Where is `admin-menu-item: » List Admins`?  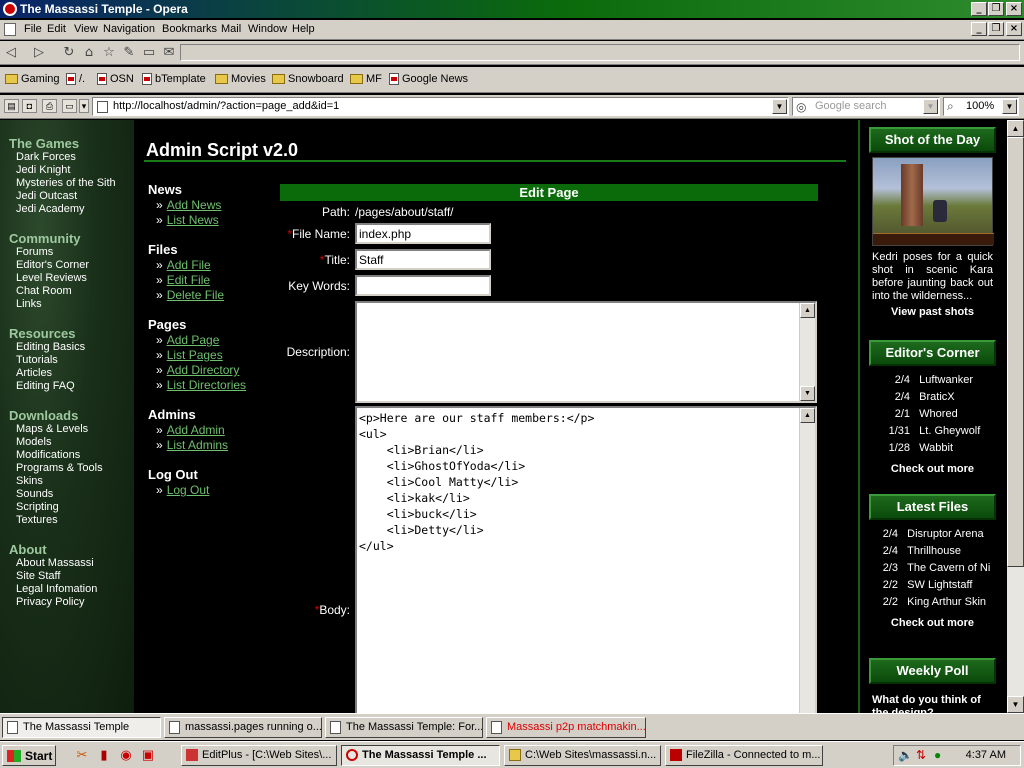 admin-menu-item: » List Admins is located at coordinates (192, 445).